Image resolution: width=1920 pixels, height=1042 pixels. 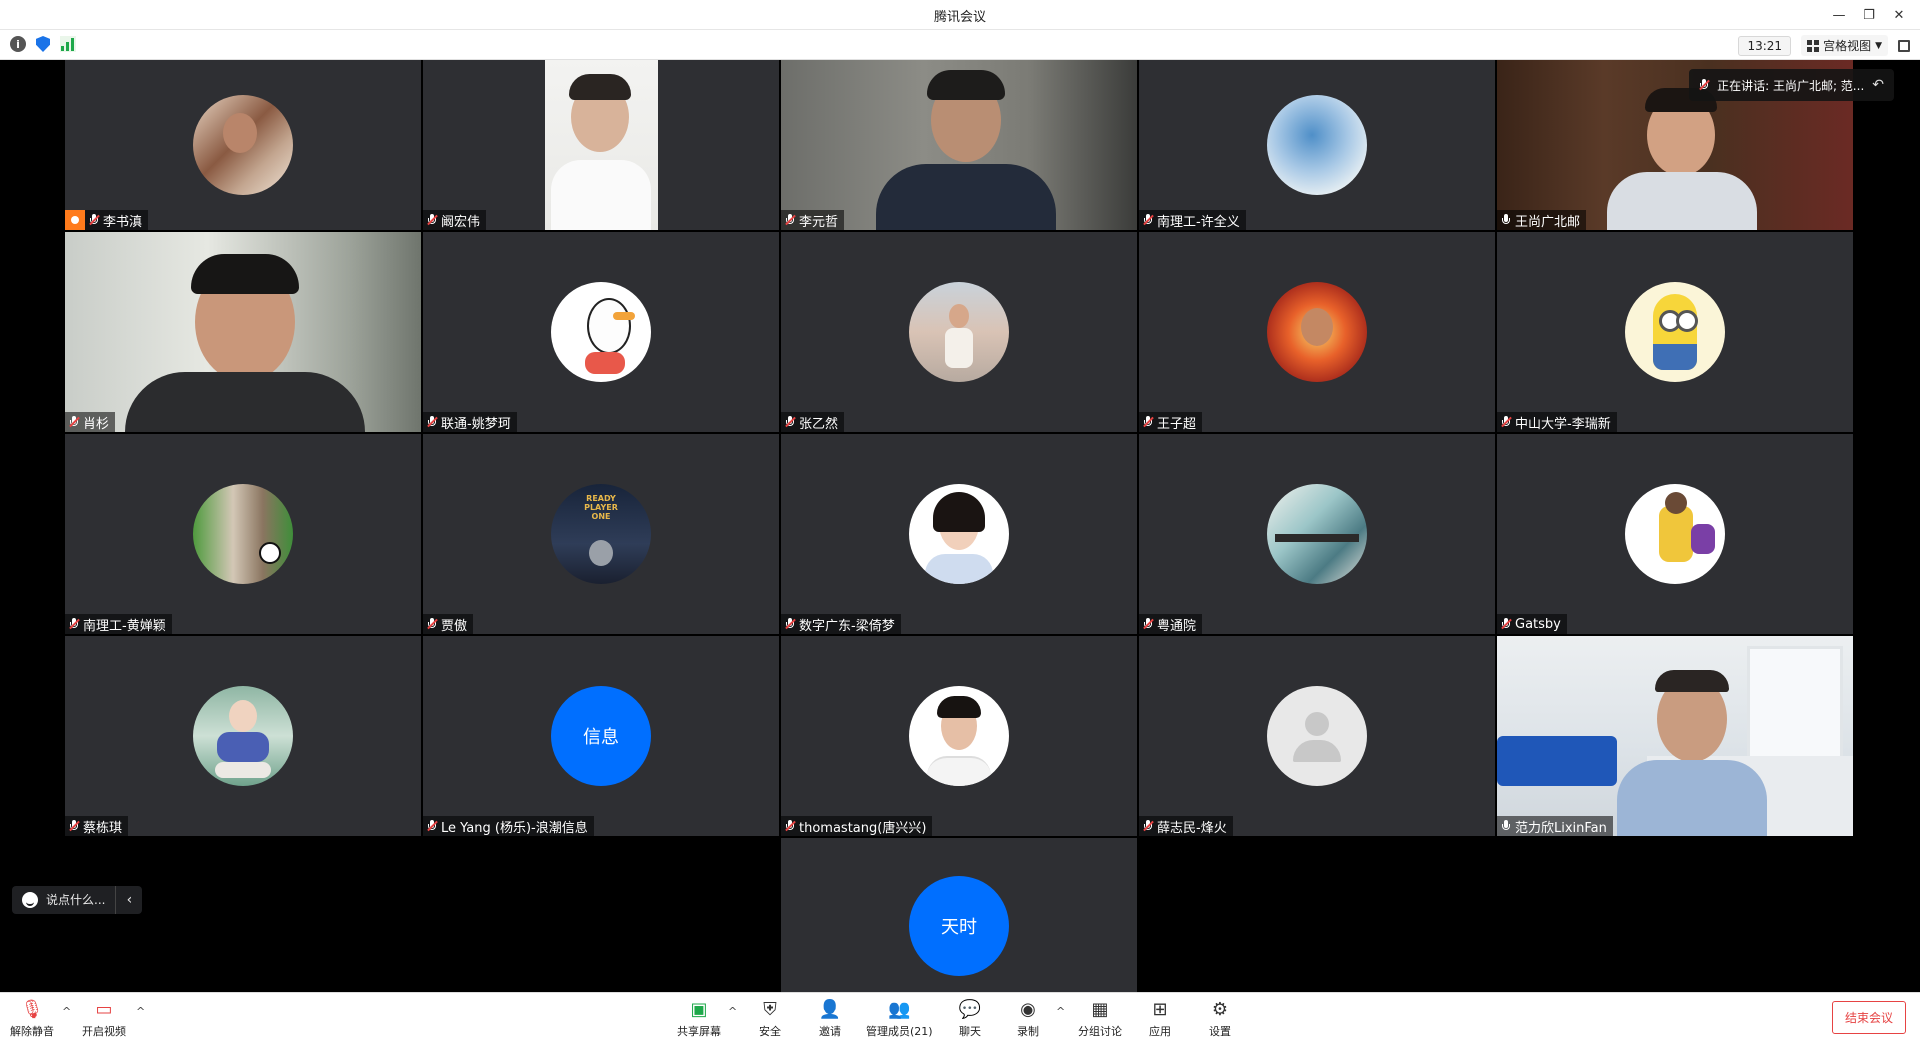 What do you see at coordinates (1869, 15) in the screenshot?
I see `restore-icon: ❐` at bounding box center [1869, 15].